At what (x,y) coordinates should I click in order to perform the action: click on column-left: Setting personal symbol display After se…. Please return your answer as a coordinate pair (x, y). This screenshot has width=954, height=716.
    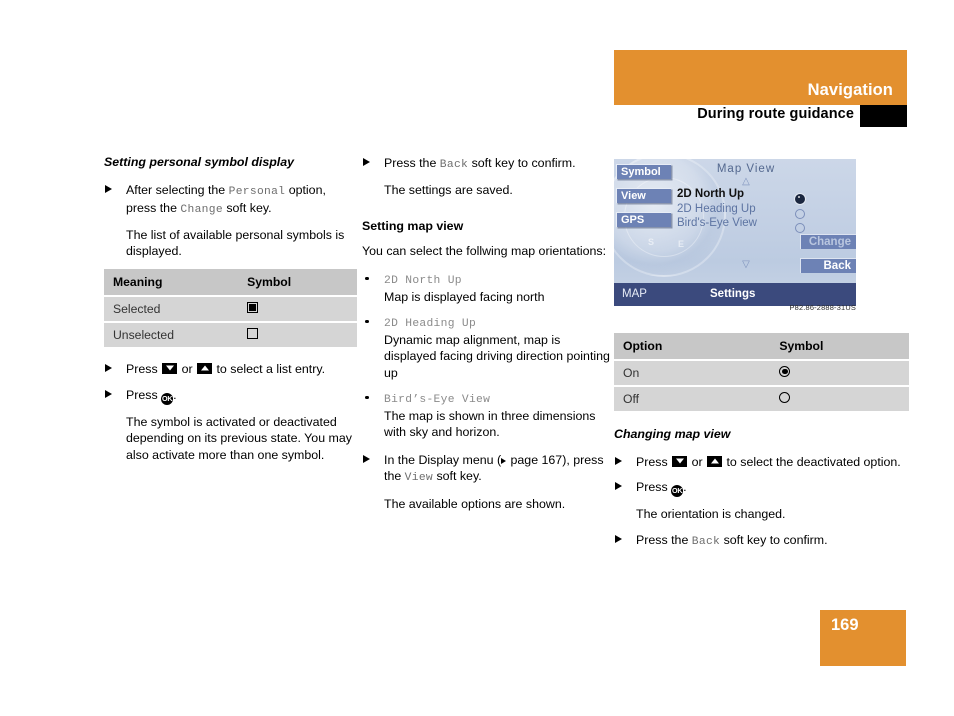
    Looking at the image, I should click on (230, 313).